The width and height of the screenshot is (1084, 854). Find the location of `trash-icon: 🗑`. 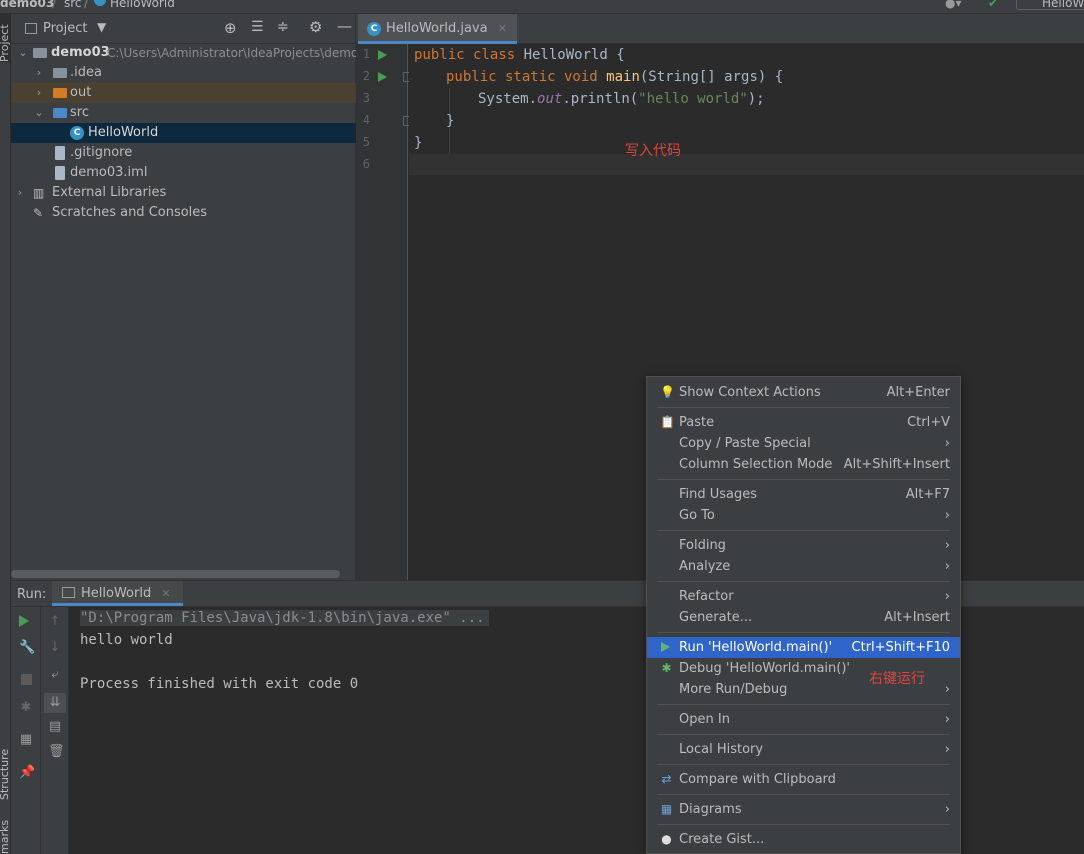

trash-icon: 🗑 is located at coordinates (56, 752).